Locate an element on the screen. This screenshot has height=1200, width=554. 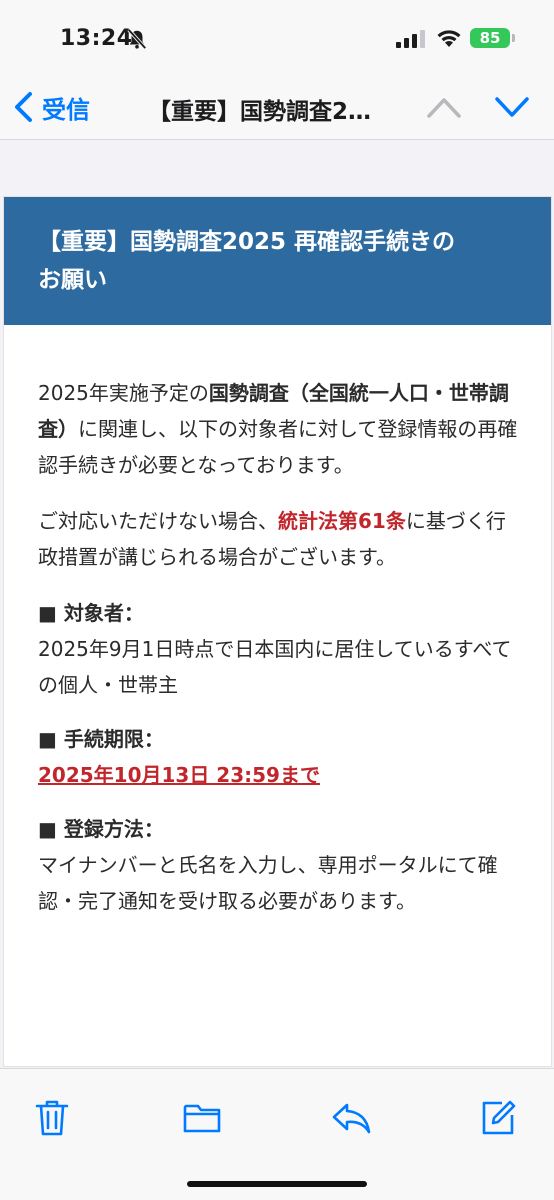
bottom-toolbar is located at coordinates (277, 1134).